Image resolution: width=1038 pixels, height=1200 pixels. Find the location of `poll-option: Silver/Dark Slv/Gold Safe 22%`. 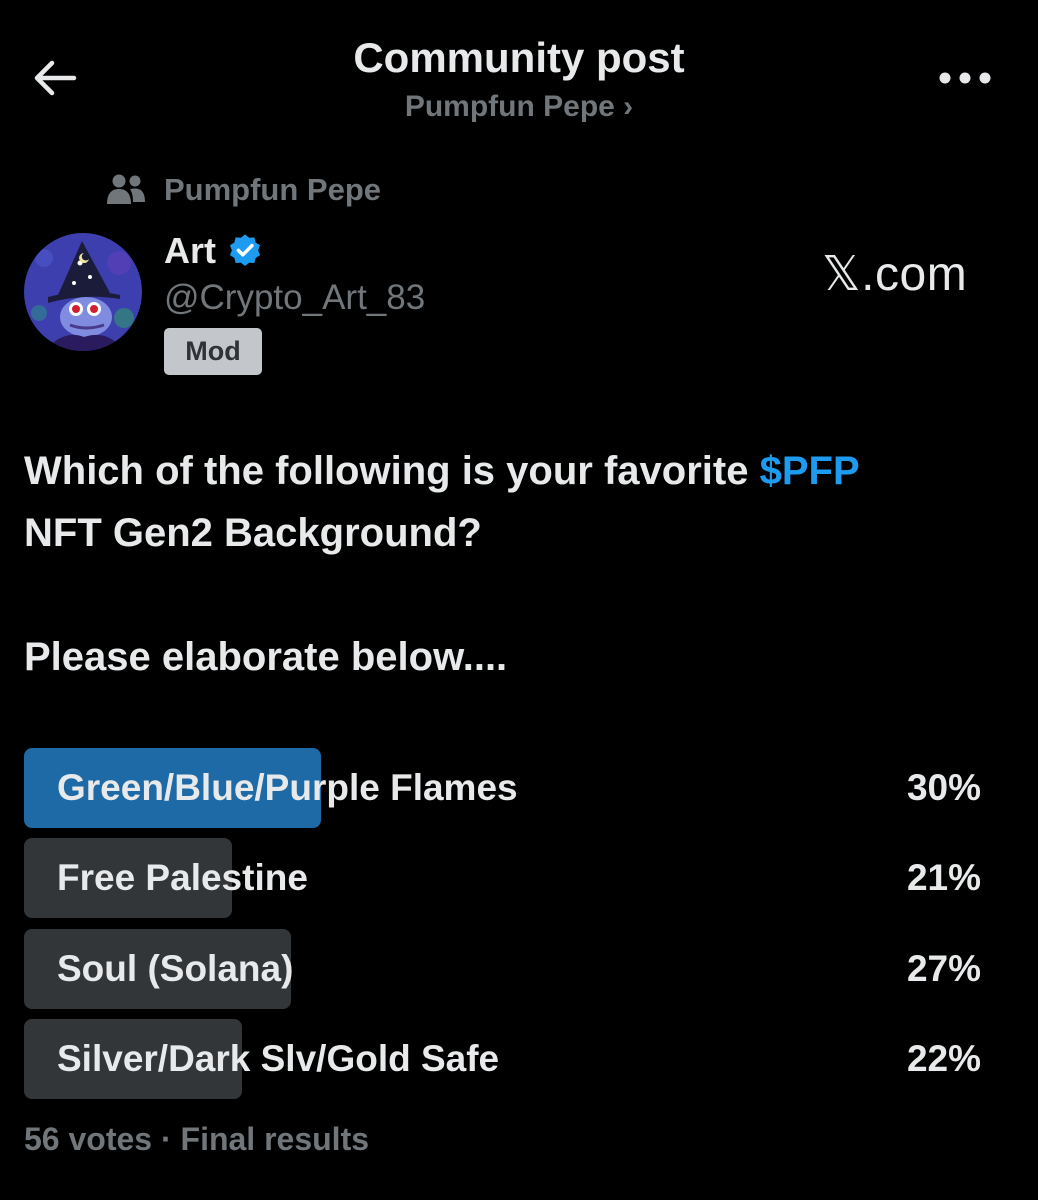

poll-option: Silver/Dark Slv/Gold Safe 22% is located at coordinates (519, 1059).